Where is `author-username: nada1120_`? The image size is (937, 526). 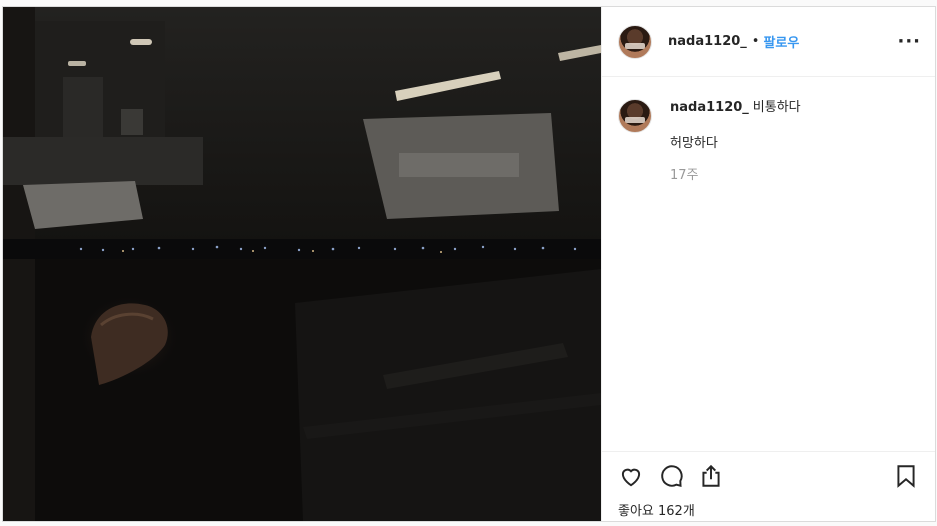 author-username: nada1120_ is located at coordinates (707, 41).